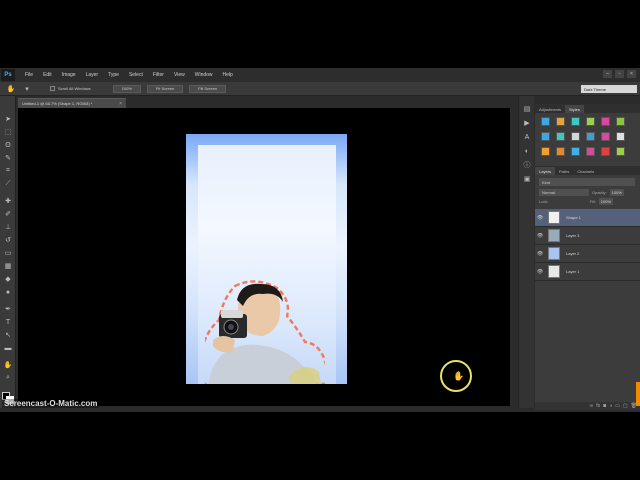 The height and width of the screenshot is (480, 640). I want to click on marquee-tool-icon: ⬚, so click(8, 132).